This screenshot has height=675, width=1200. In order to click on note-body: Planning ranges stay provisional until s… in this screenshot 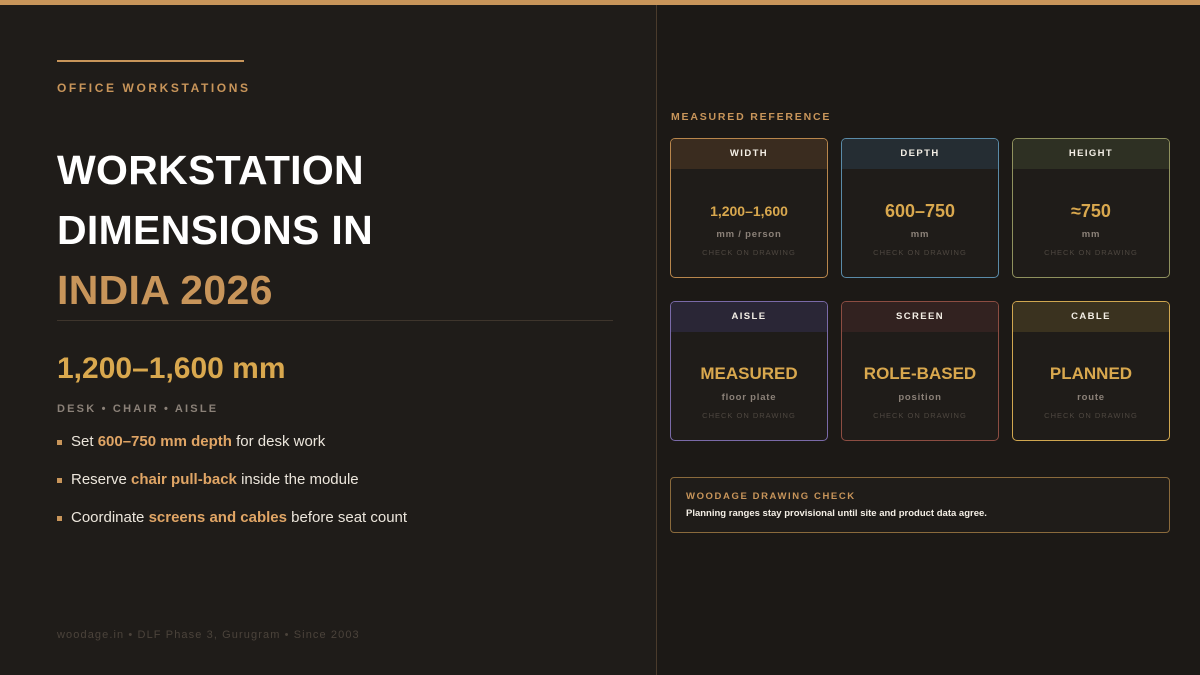, I will do `click(836, 513)`.